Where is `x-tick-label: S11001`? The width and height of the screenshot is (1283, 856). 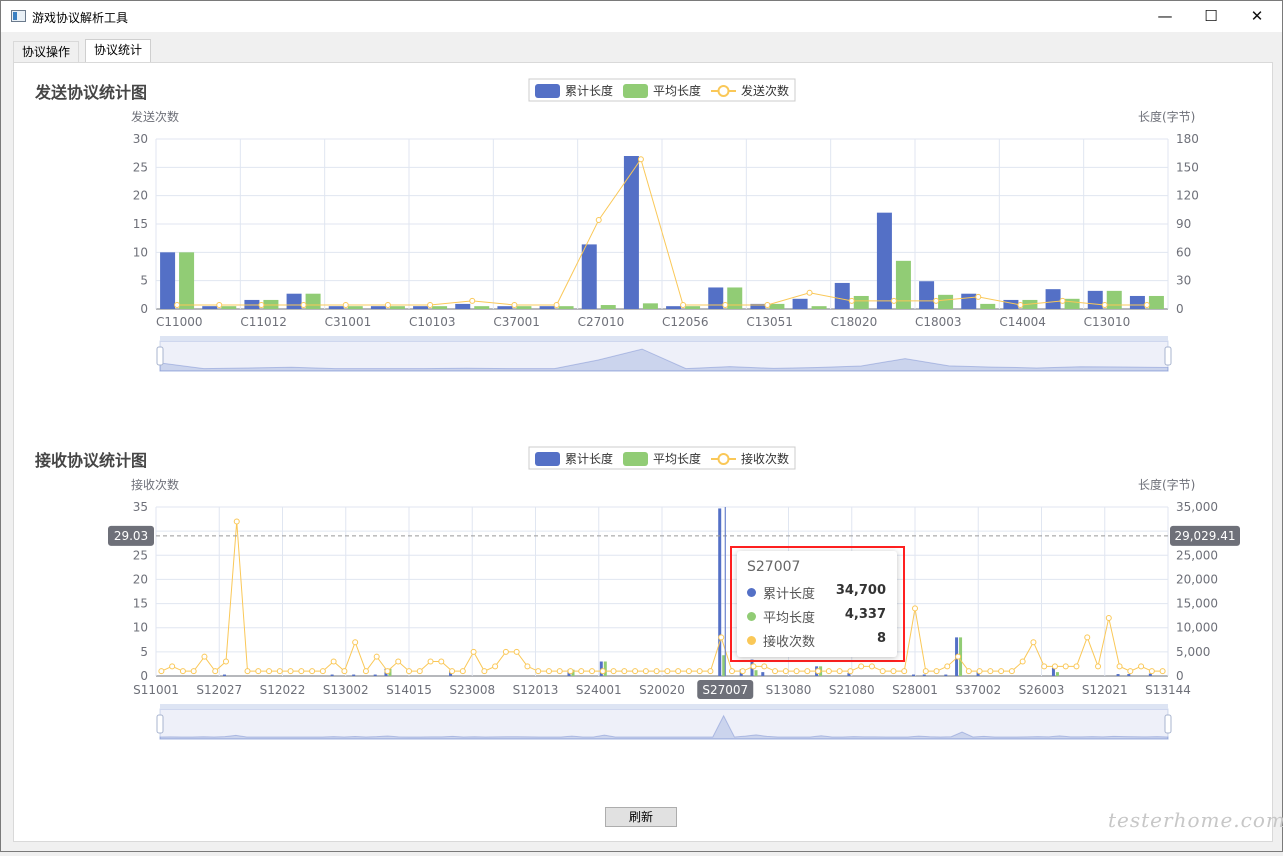 x-tick-label: S11001 is located at coordinates (156, 690).